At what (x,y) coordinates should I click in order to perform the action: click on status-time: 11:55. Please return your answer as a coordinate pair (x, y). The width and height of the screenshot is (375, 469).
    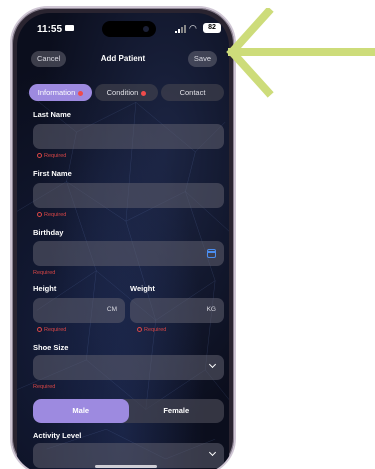
    Looking at the image, I should click on (50, 29).